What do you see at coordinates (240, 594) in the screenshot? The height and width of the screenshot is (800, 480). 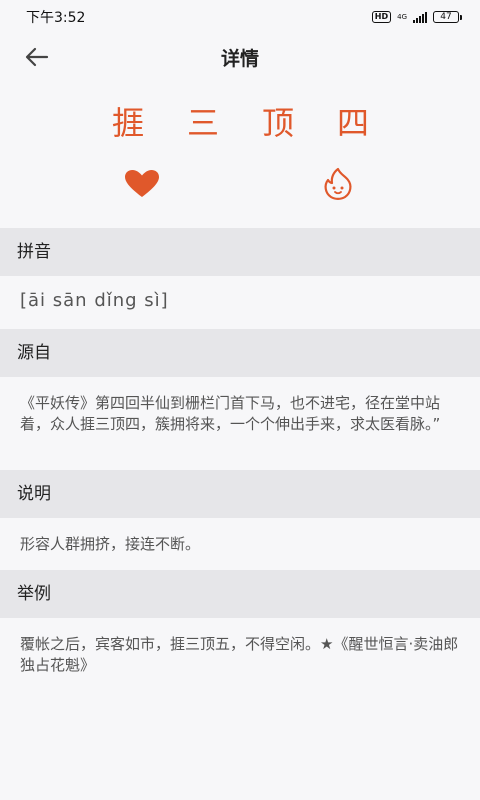 I see `section-header-example: 举例` at bounding box center [240, 594].